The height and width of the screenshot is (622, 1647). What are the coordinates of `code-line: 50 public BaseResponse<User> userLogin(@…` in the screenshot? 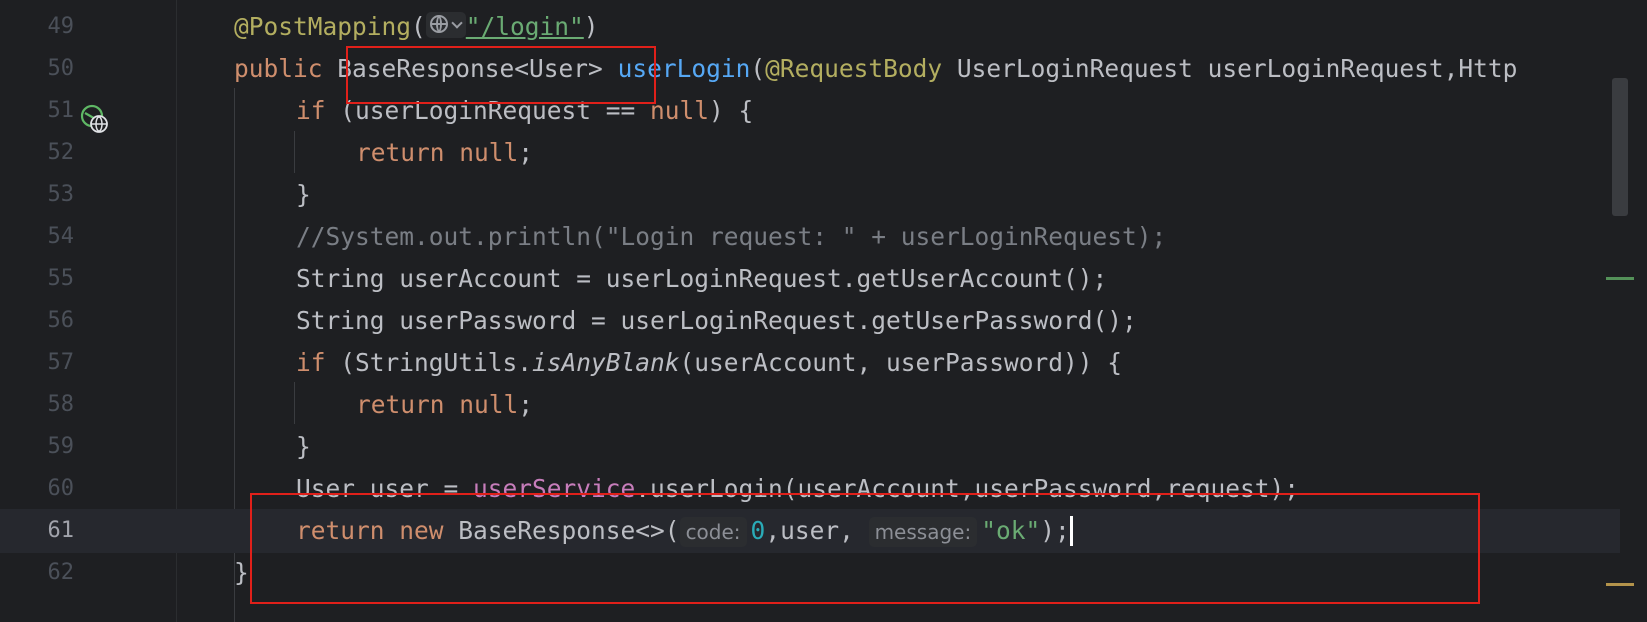 It's located at (810, 90).